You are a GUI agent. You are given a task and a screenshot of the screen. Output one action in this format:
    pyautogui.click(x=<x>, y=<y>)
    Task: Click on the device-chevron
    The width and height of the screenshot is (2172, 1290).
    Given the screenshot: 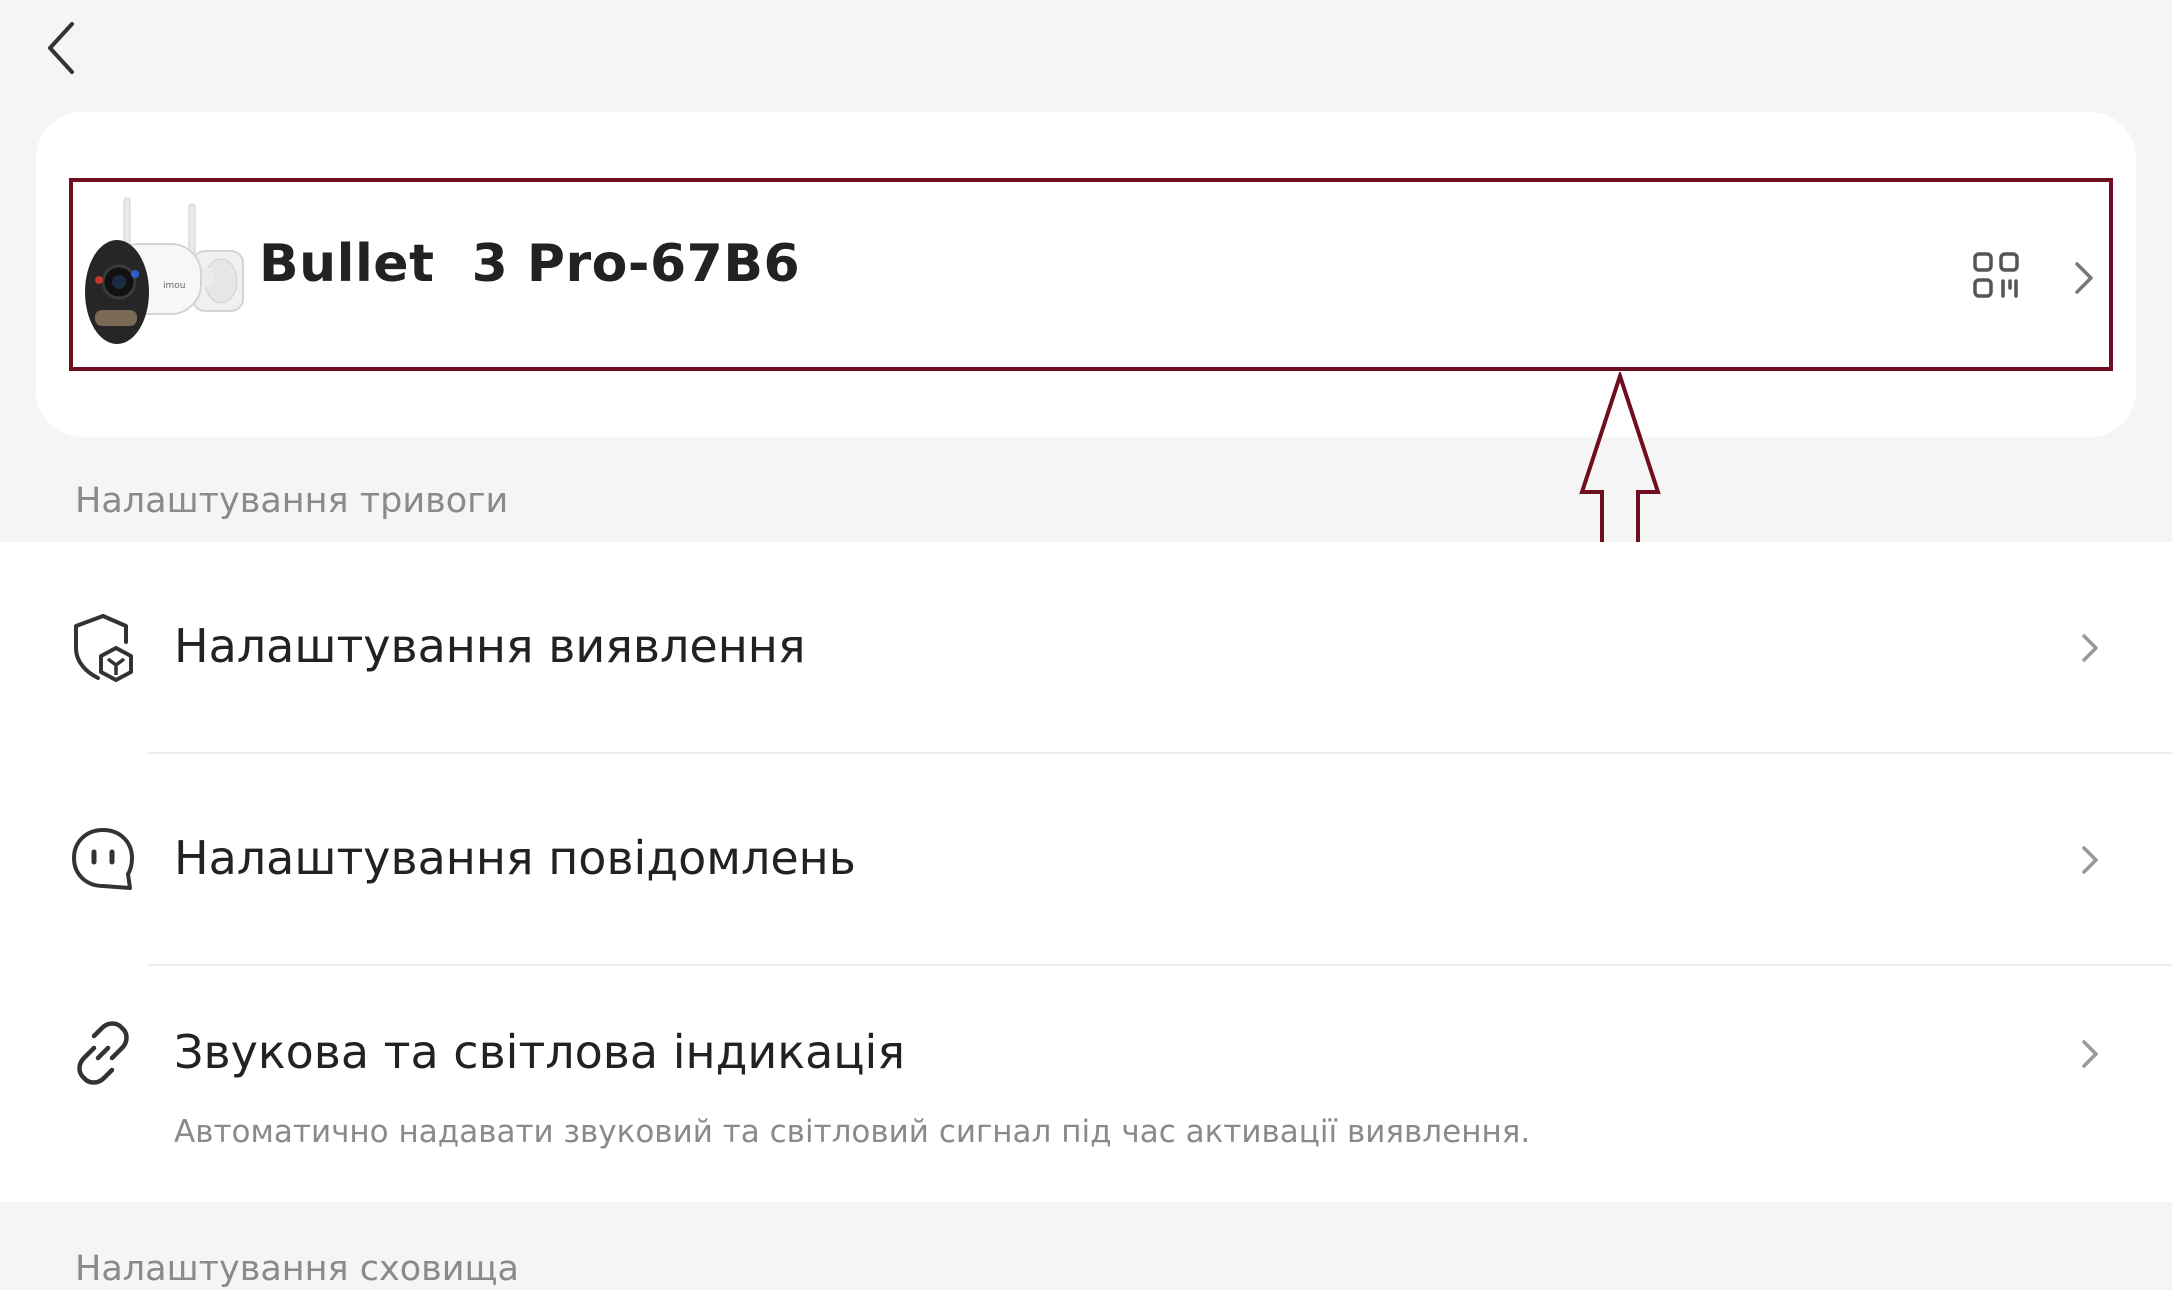 What is the action you would take?
    pyautogui.click(x=2084, y=278)
    